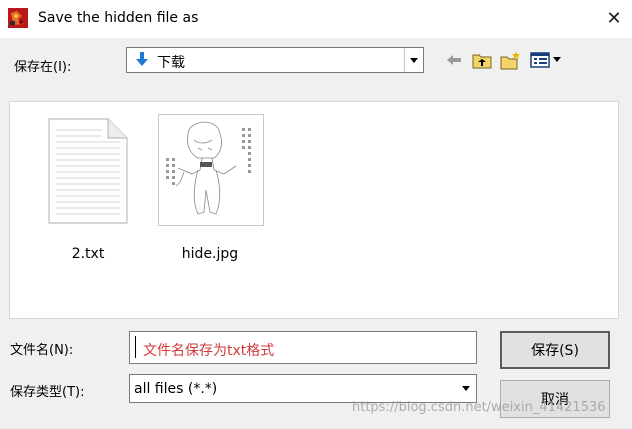 This screenshot has height=429, width=632. I want to click on close-icon: ✕, so click(613, 18).